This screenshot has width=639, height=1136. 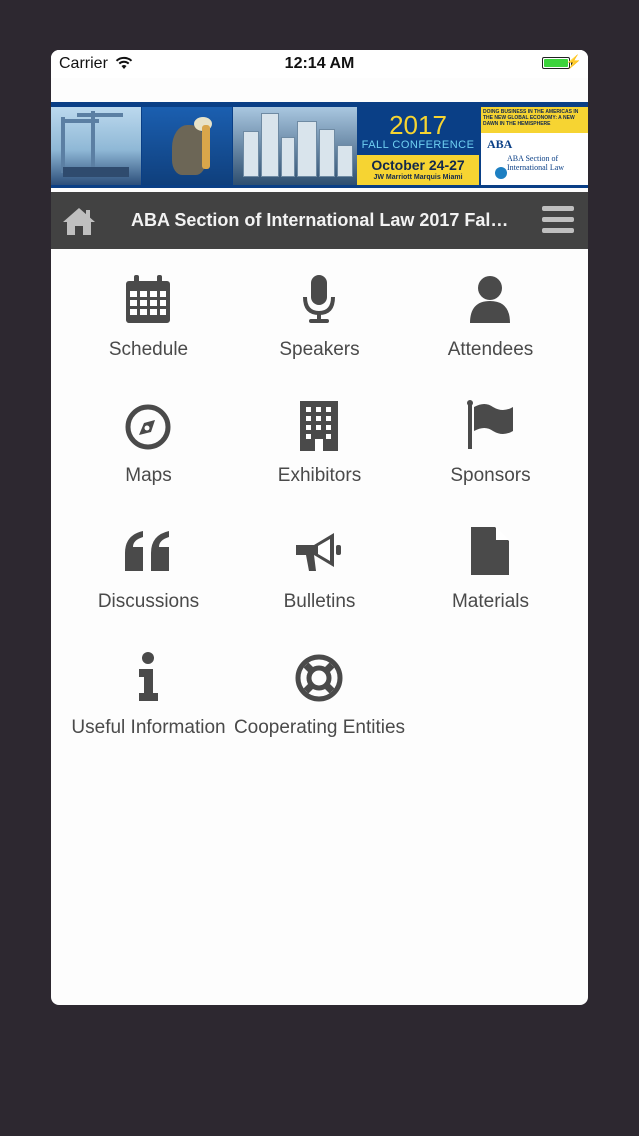 What do you see at coordinates (318, 552) in the screenshot?
I see `bullhorn-icon` at bounding box center [318, 552].